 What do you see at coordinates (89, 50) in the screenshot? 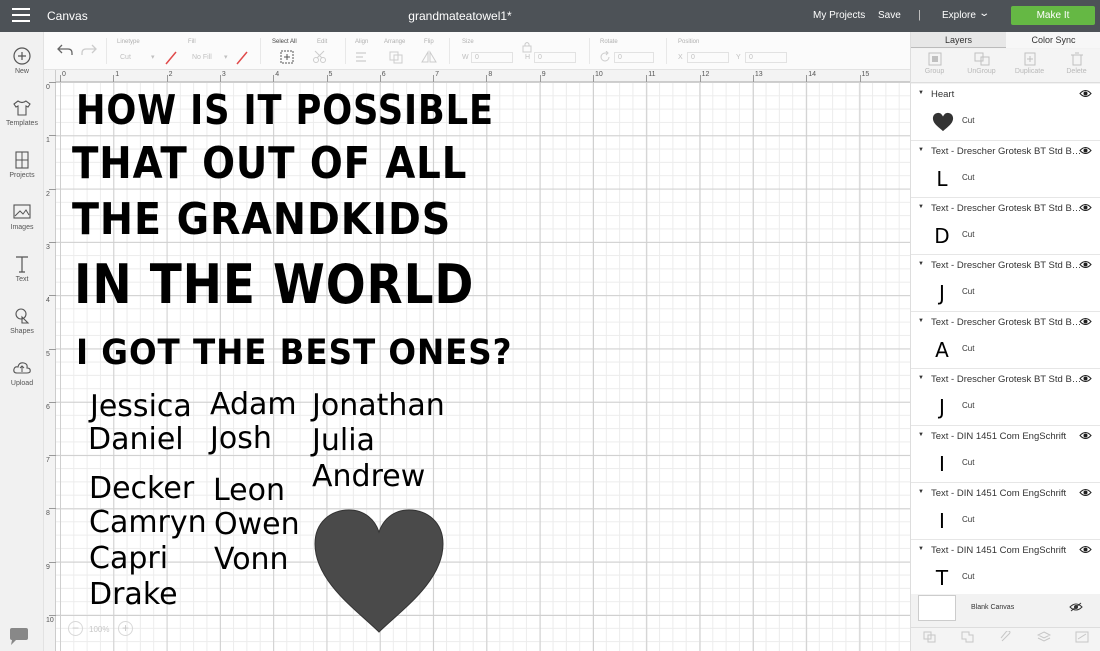
I see `redo-icon` at bounding box center [89, 50].